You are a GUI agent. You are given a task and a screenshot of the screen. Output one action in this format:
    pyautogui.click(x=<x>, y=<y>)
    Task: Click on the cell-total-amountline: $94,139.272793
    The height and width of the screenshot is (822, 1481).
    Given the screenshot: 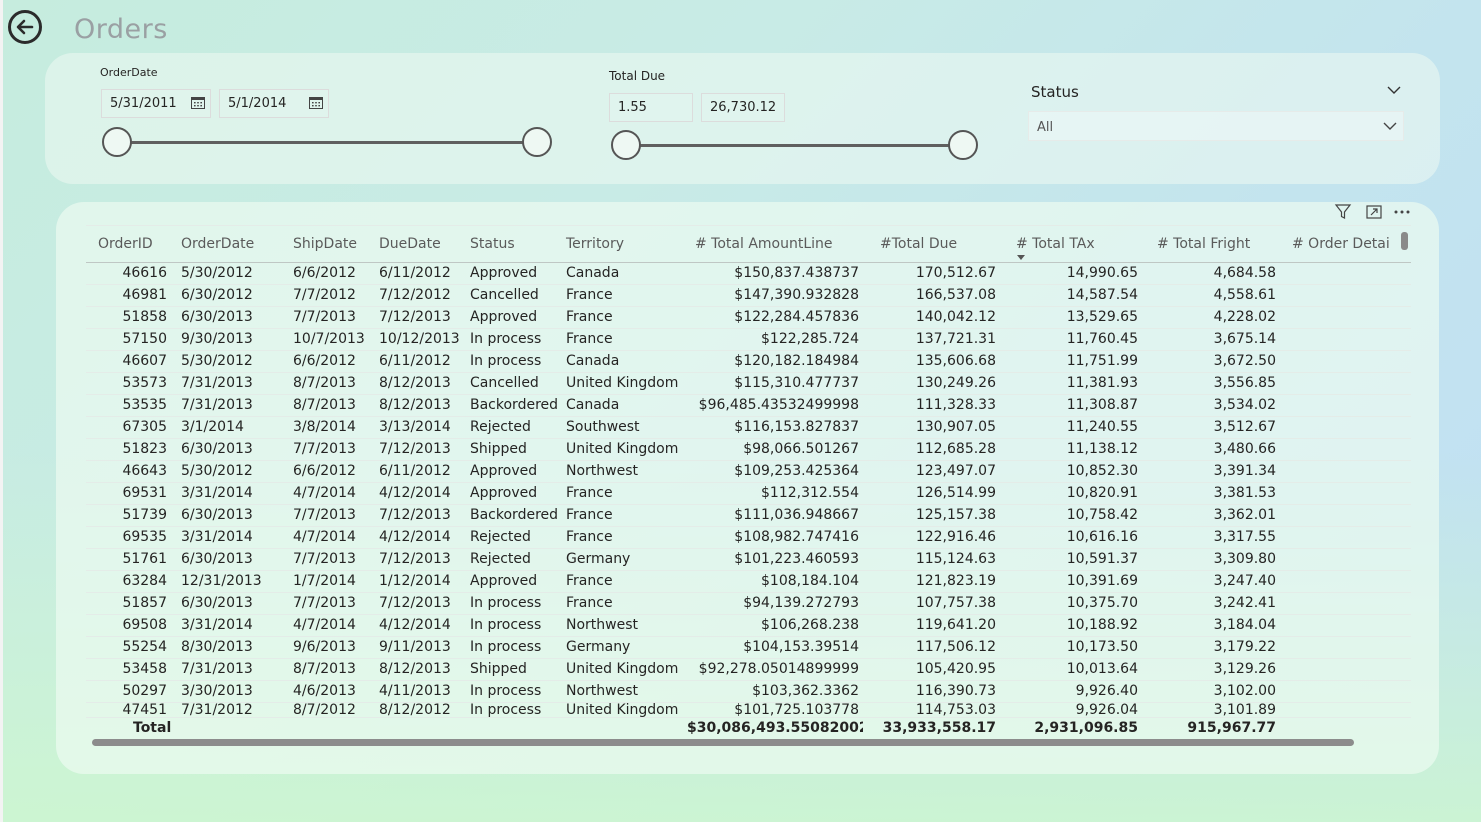 What is the action you would take?
    pyautogui.click(x=774, y=603)
    